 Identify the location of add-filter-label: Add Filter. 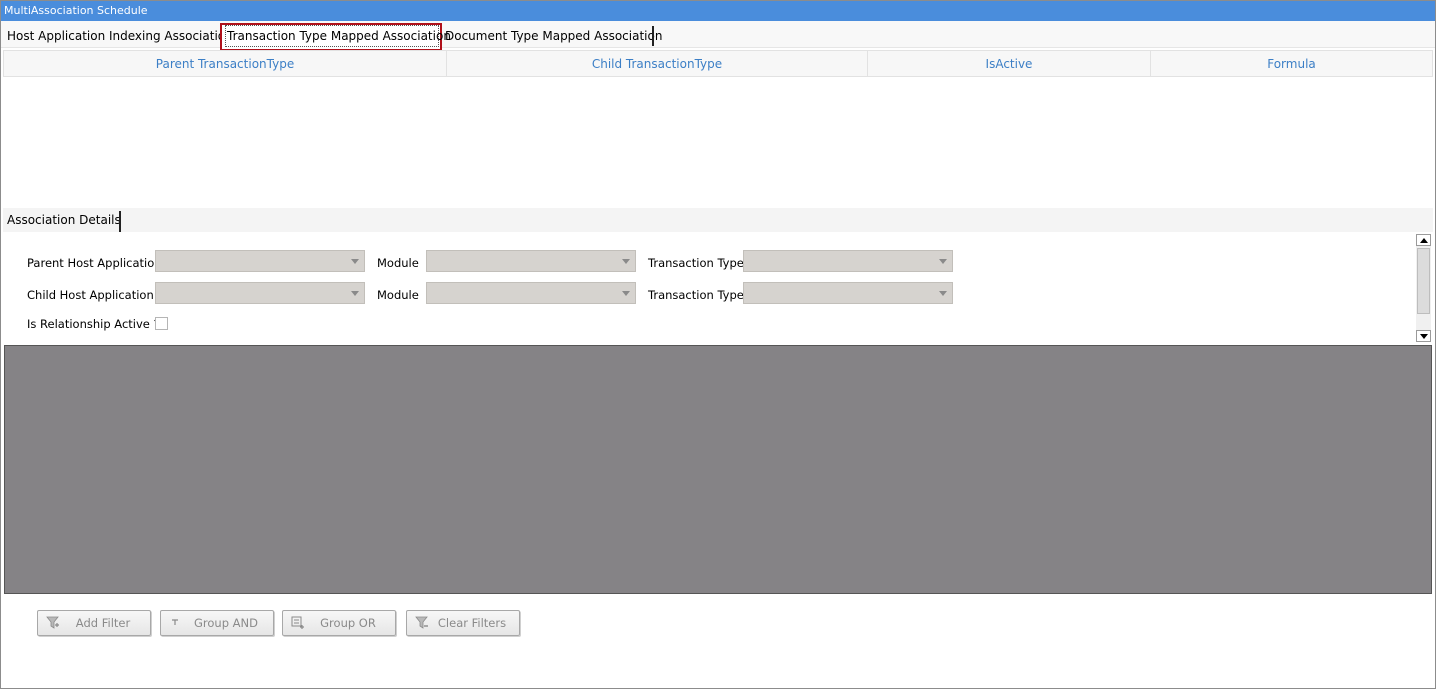
(103, 623).